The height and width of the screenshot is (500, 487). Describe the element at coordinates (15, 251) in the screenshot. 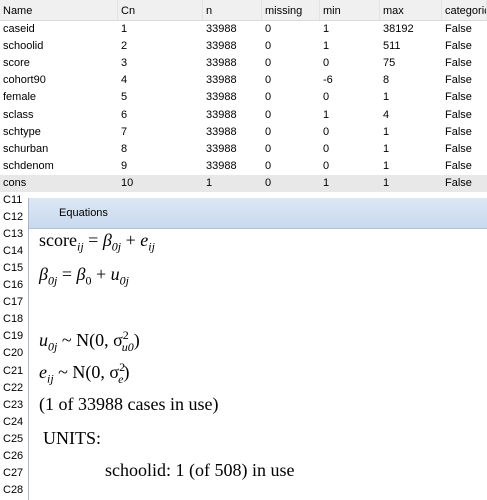

I see `empty-column-label: C14` at that location.